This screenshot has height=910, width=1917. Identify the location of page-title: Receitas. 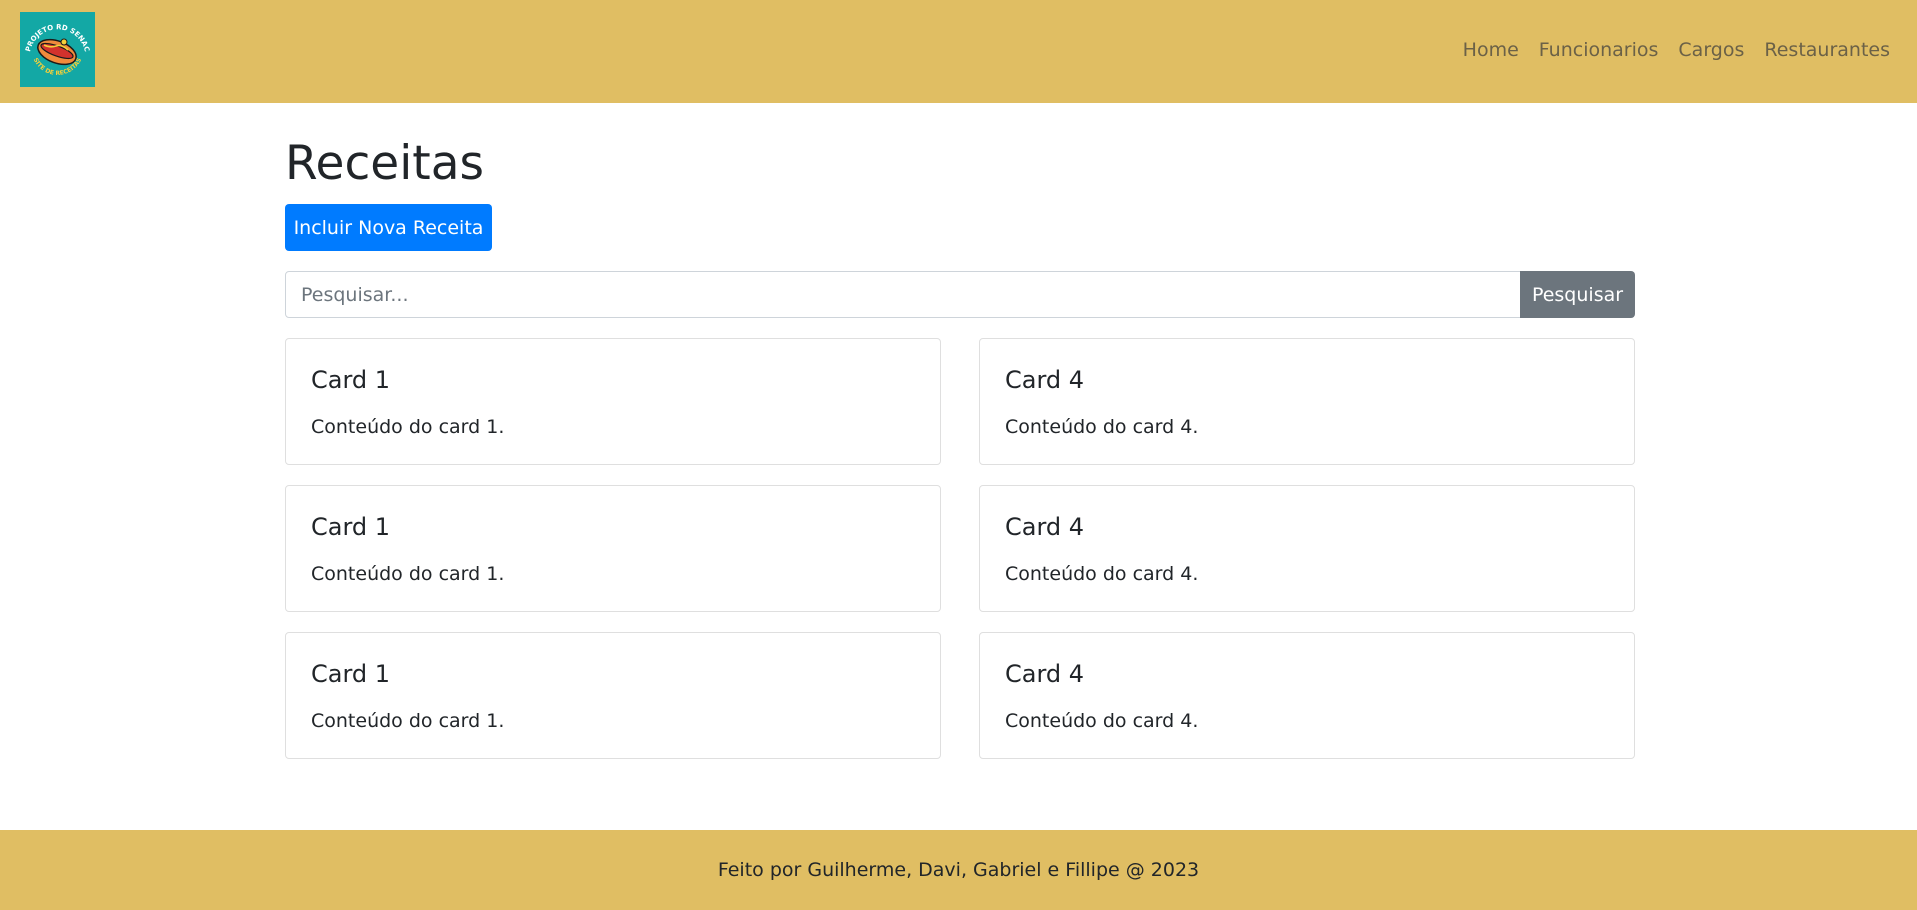
(384, 163).